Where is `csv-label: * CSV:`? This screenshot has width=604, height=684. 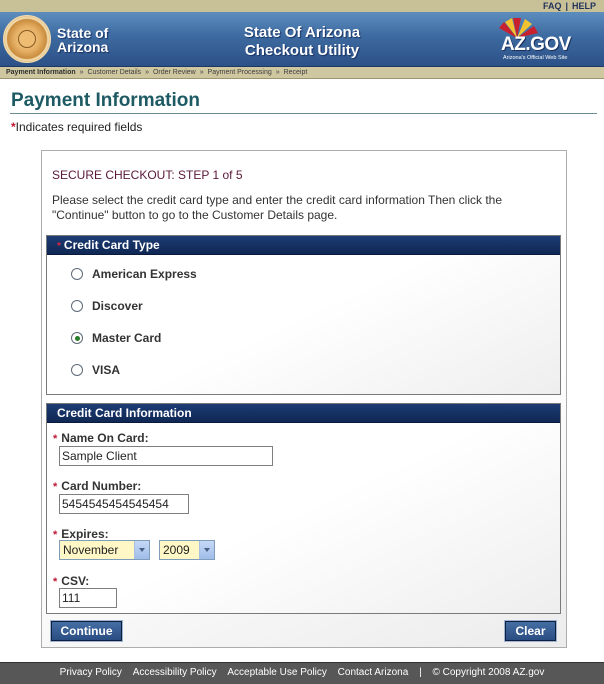 csv-label: * CSV: is located at coordinates (71, 581).